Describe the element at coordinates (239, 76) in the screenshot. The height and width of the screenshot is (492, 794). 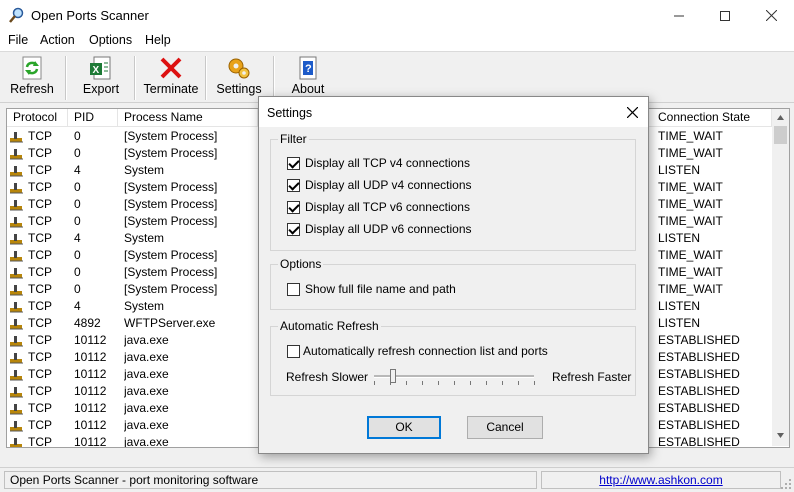
I see `settings-button: Settings` at that location.